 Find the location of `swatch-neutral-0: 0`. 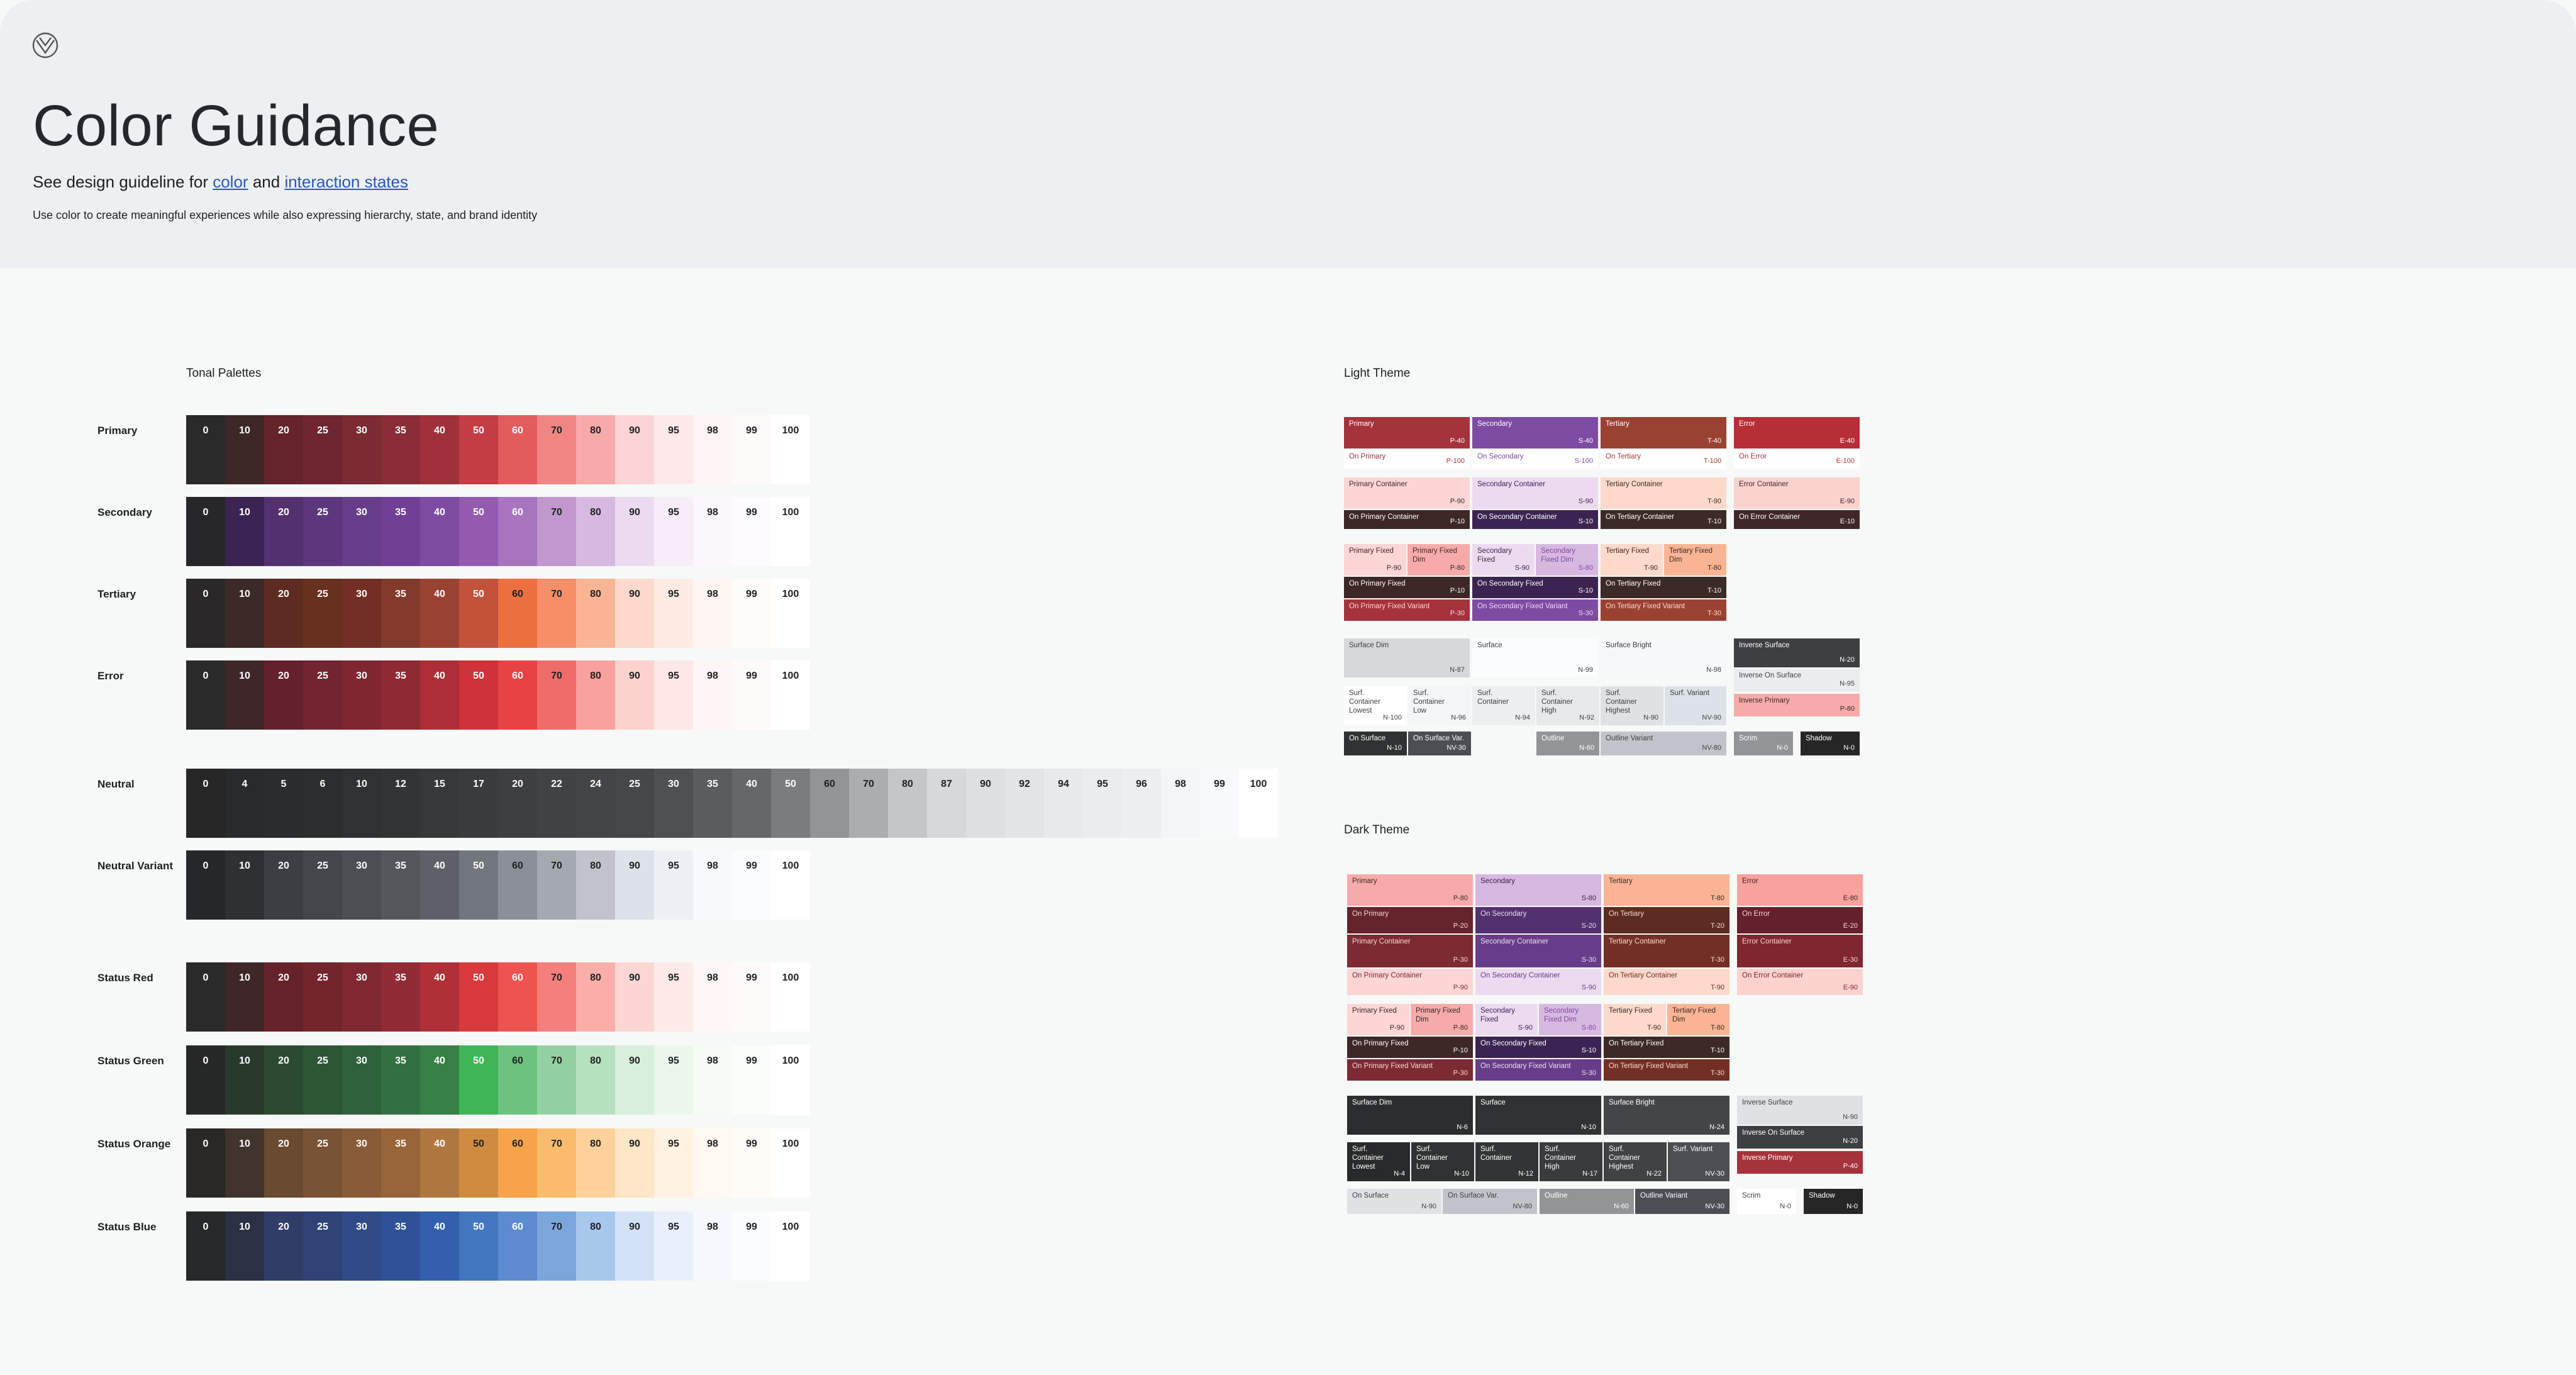

swatch-neutral-0: 0 is located at coordinates (205, 803).